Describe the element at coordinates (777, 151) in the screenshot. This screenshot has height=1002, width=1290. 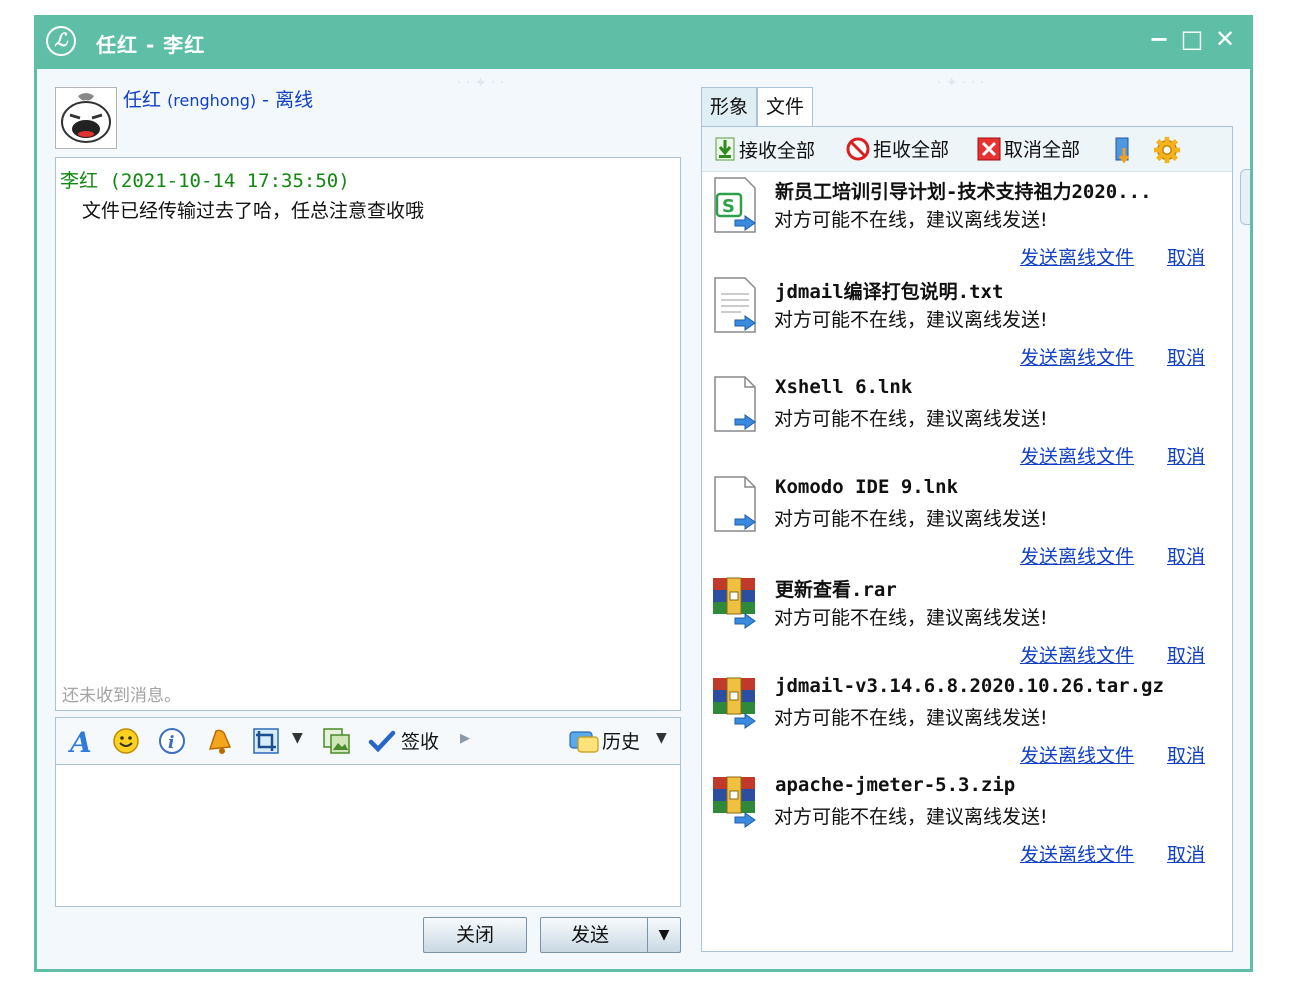
I see `accept-all-label: 接收全部` at that location.